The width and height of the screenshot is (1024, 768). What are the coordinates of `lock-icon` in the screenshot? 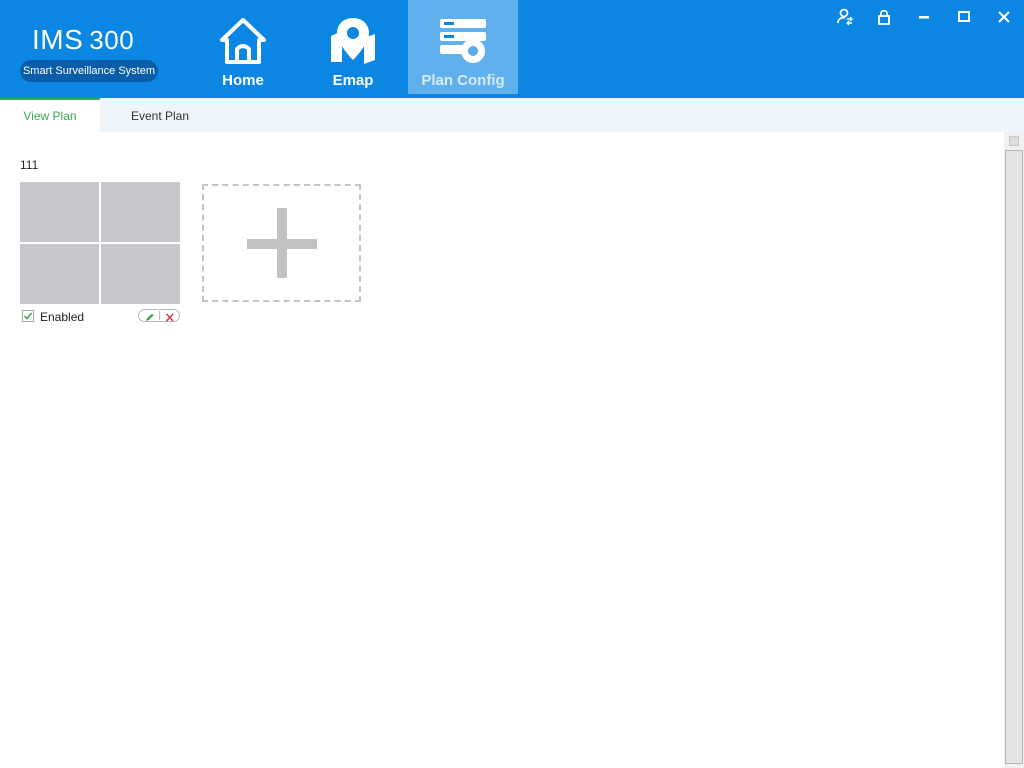 It's located at (884, 17).